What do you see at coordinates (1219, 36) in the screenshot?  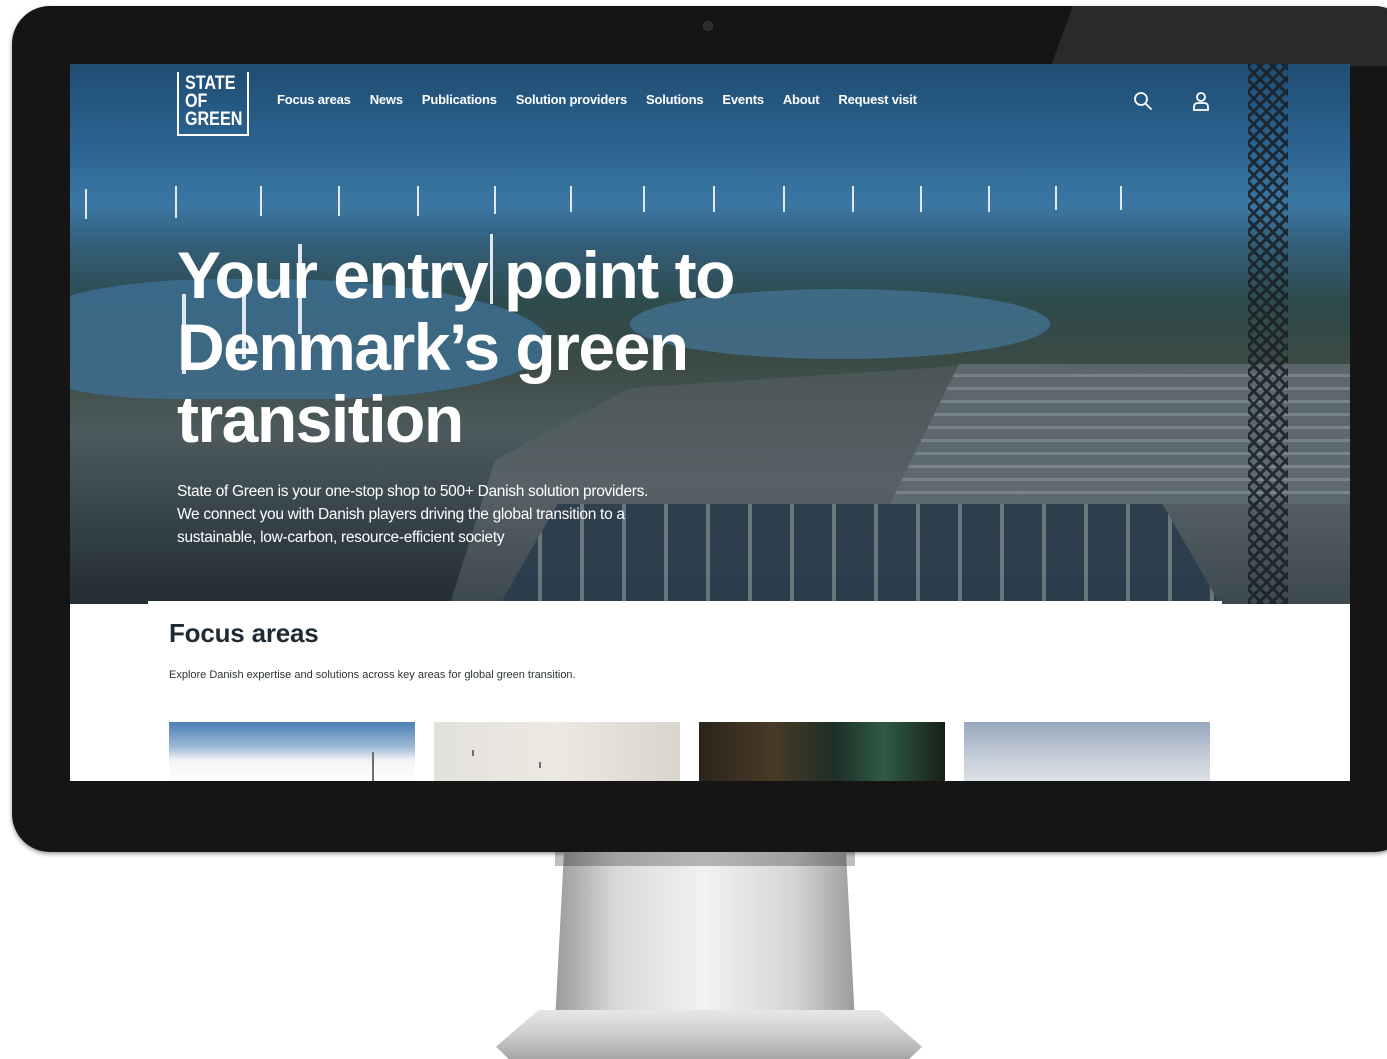 I see `bezel-glare` at bounding box center [1219, 36].